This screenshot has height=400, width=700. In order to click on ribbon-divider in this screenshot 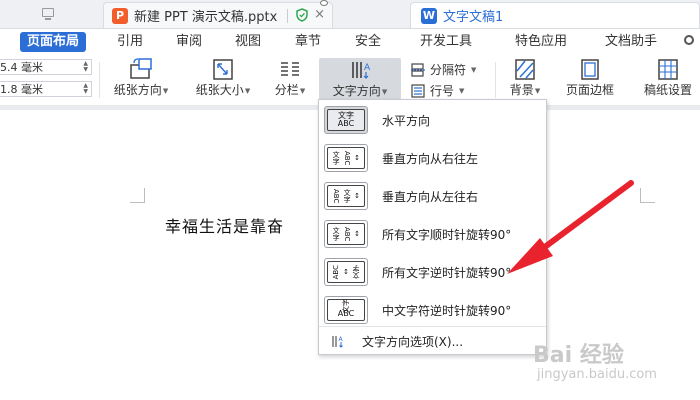, I will do `click(99, 80)`.